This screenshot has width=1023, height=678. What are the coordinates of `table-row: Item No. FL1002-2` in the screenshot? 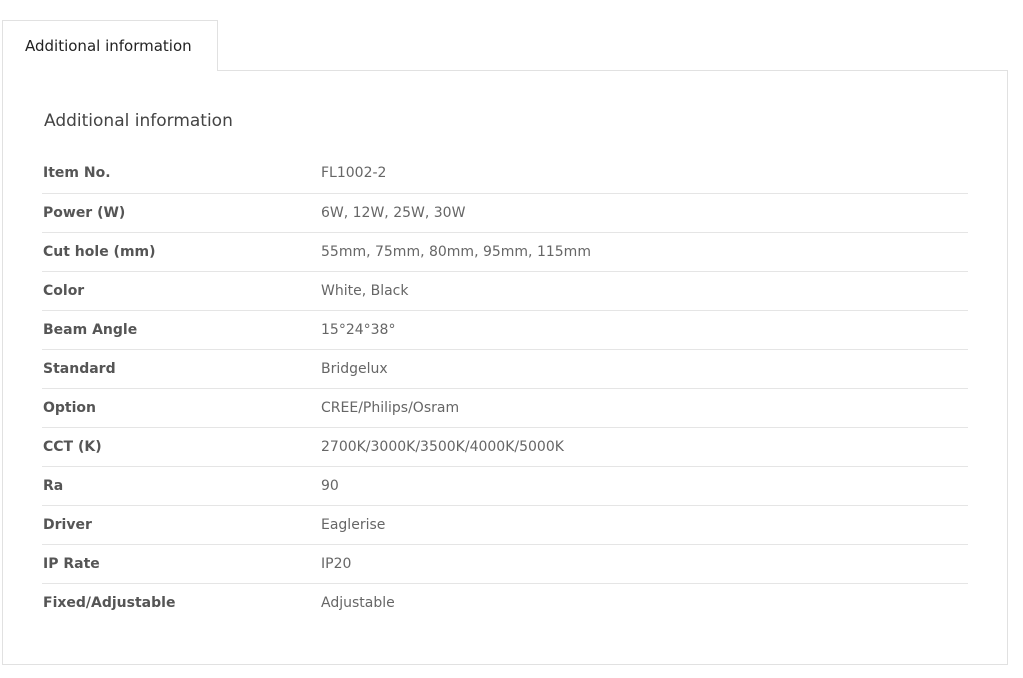 It's located at (505, 173).